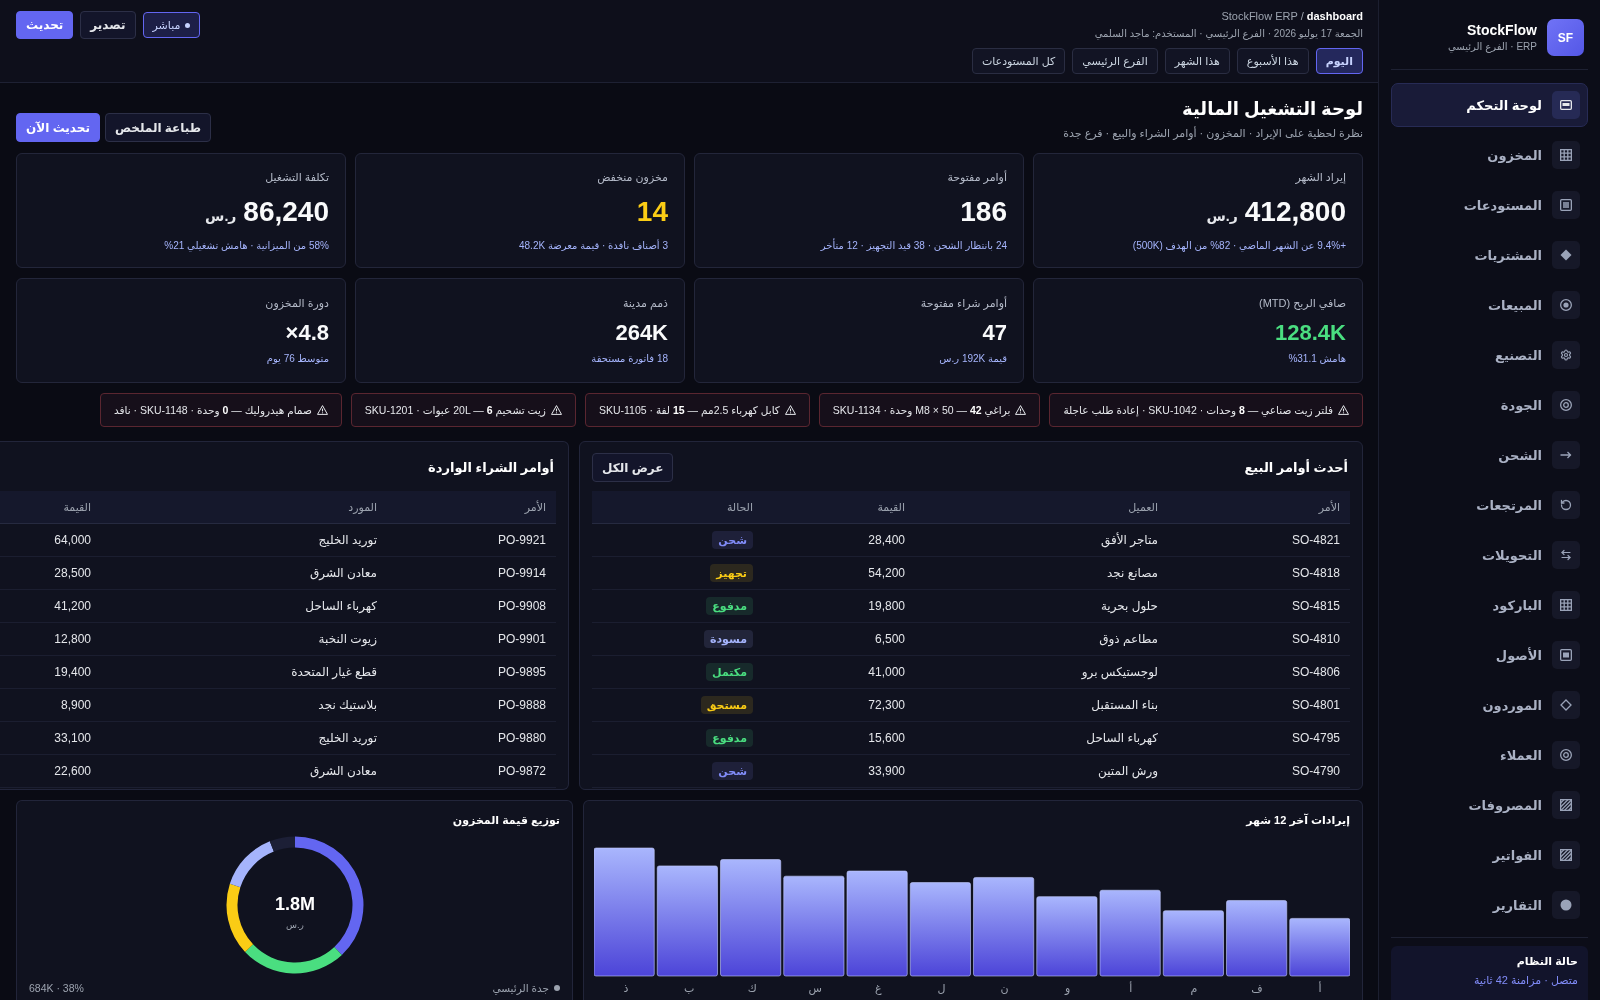 The image size is (1600, 1000). Describe the element at coordinates (1272, 61) in the screenshot. I see `filter-chip: هذا الأسبوع` at that location.